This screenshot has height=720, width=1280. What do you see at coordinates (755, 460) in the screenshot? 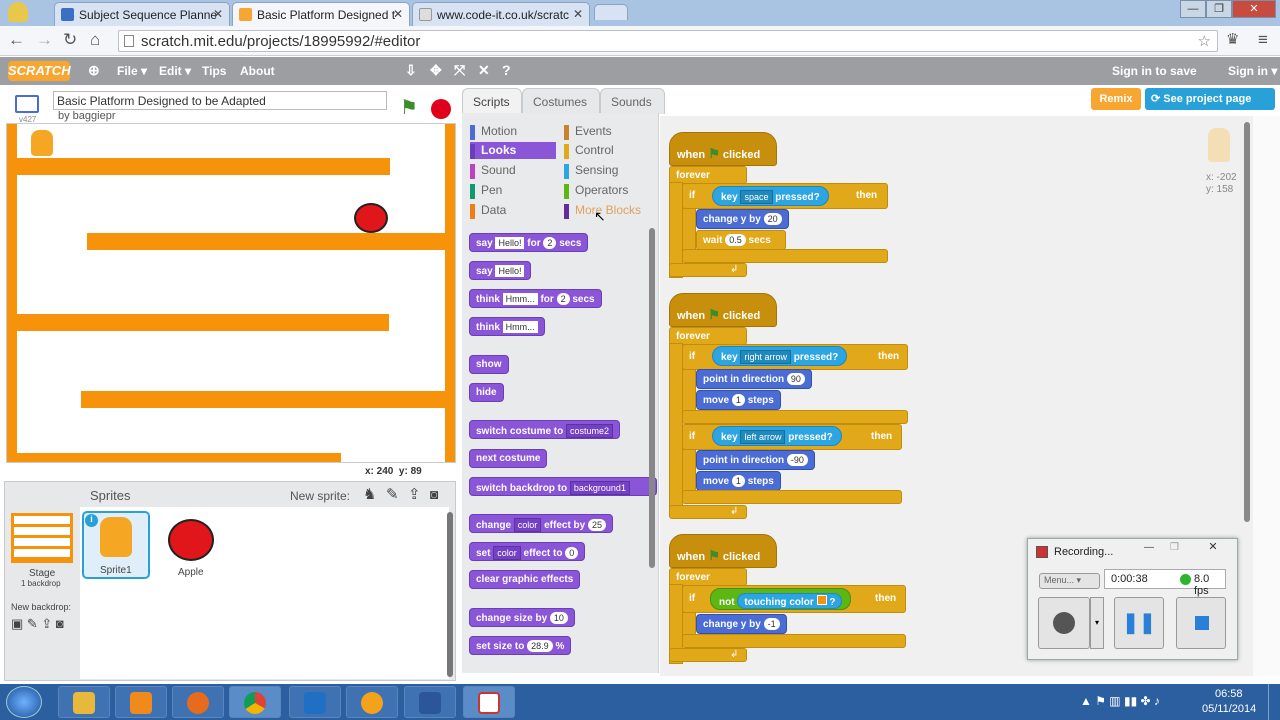
I see `point-in-direction-block: point in direction -90` at bounding box center [755, 460].